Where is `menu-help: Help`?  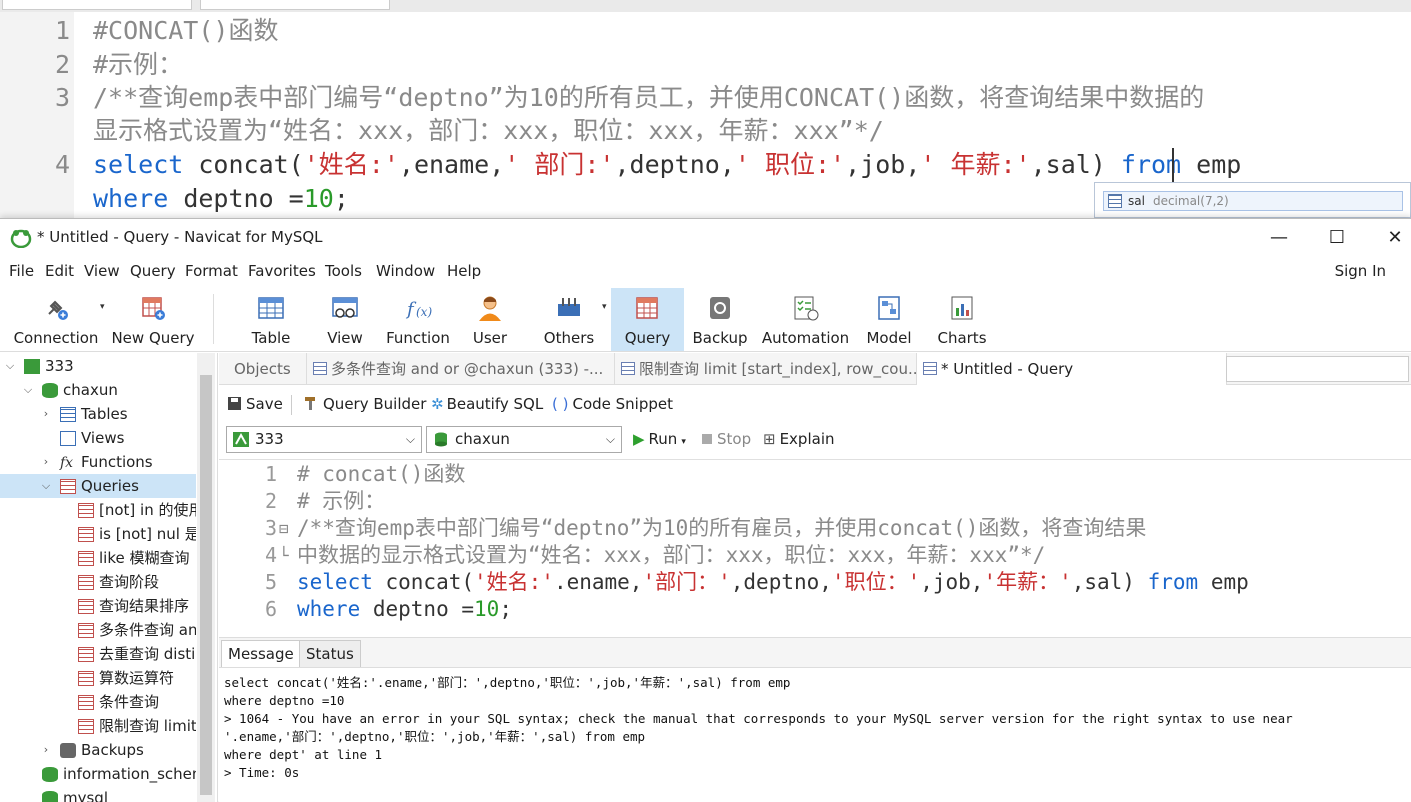 menu-help: Help is located at coordinates (464, 271).